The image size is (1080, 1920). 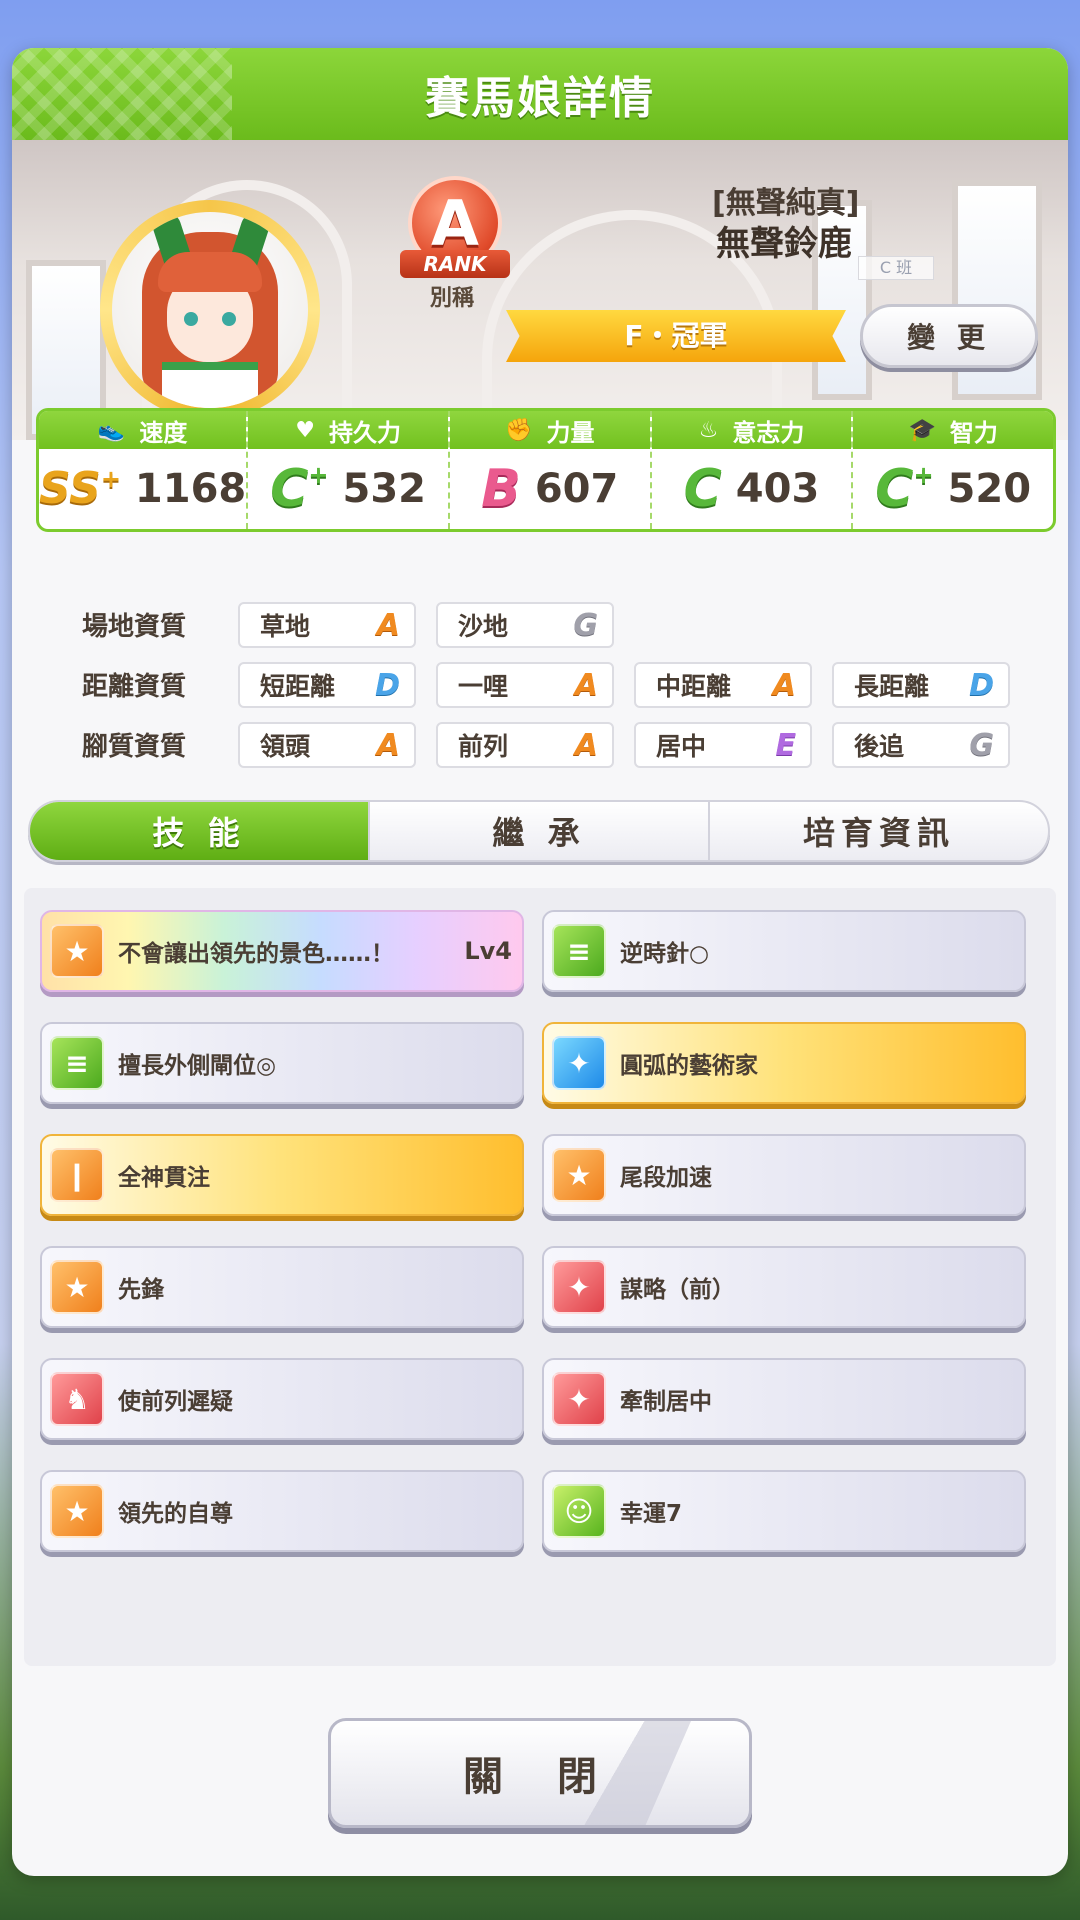 What do you see at coordinates (921, 745) in the screenshot?
I see `aptitude-cell-end: 後追 G` at bounding box center [921, 745].